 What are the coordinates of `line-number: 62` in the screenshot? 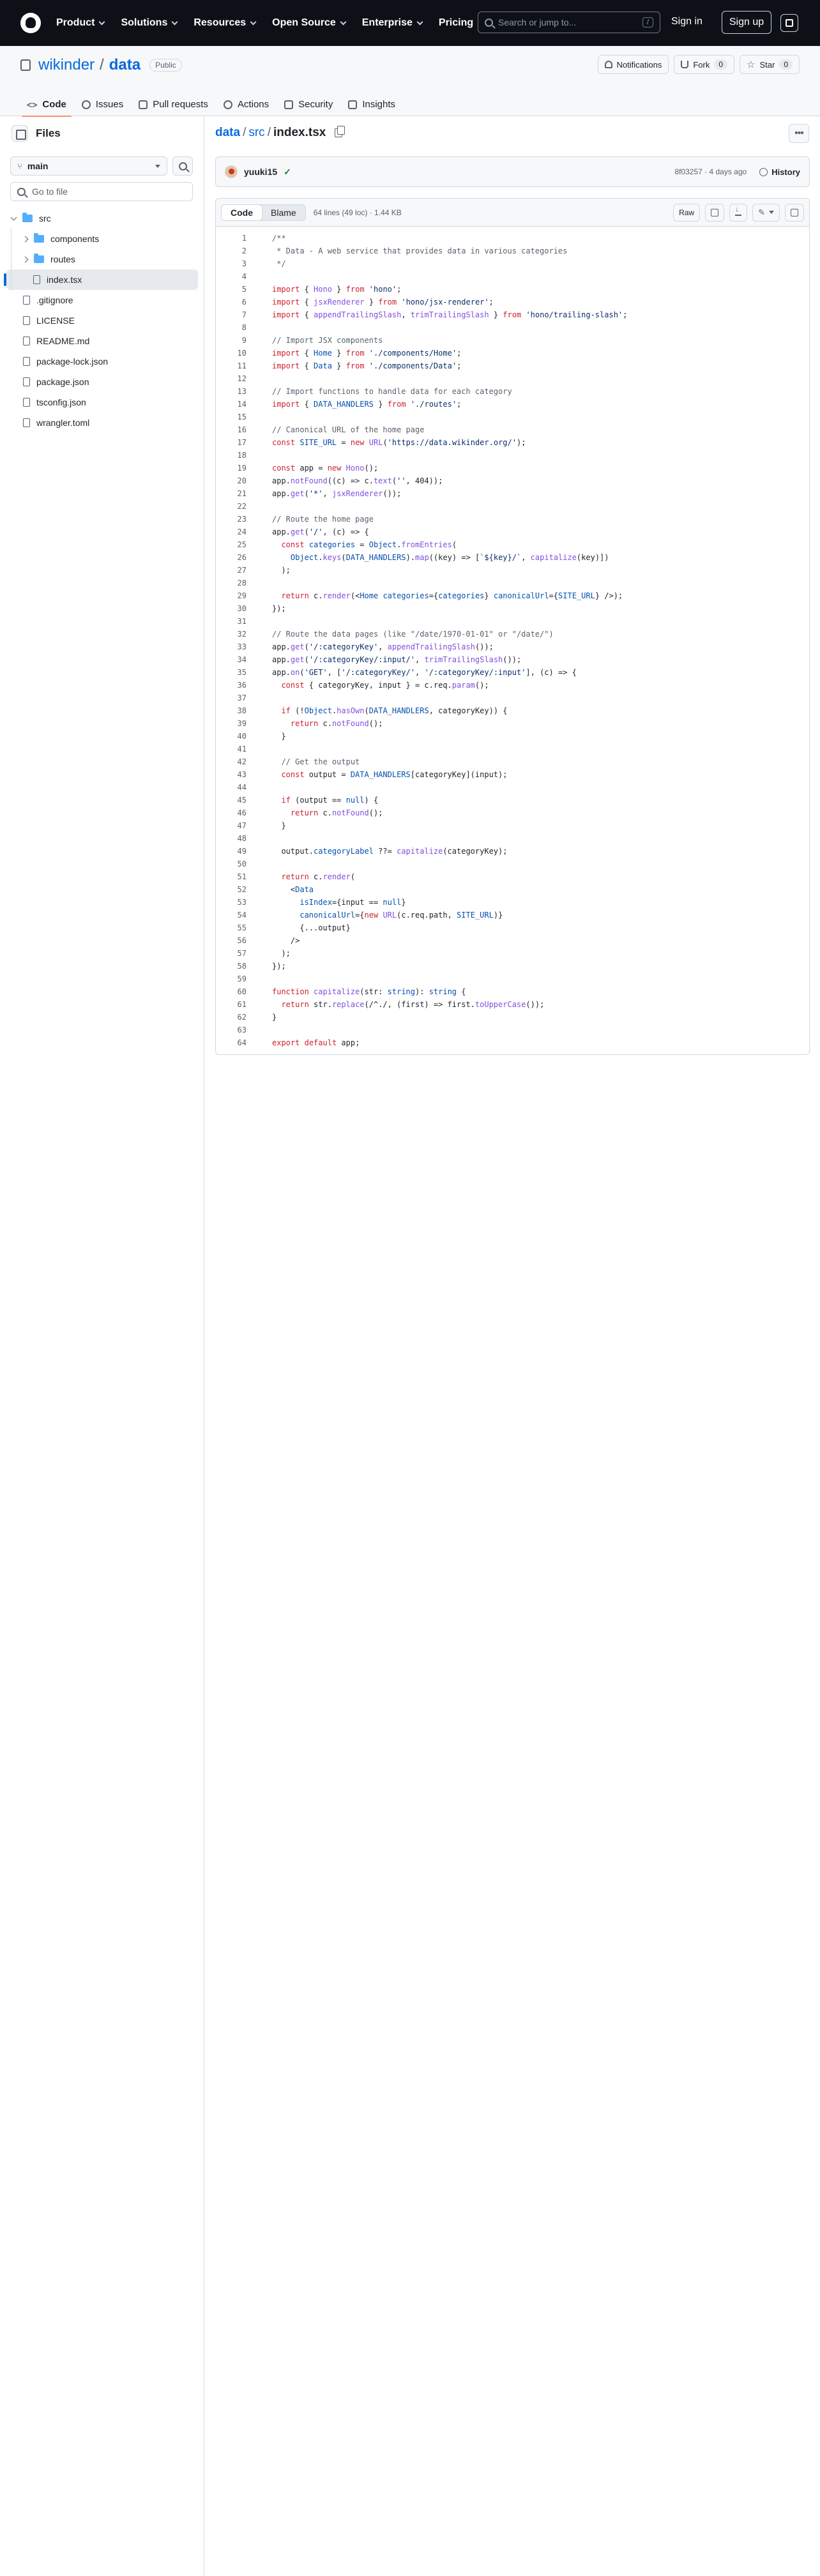 It's located at (234, 1018).